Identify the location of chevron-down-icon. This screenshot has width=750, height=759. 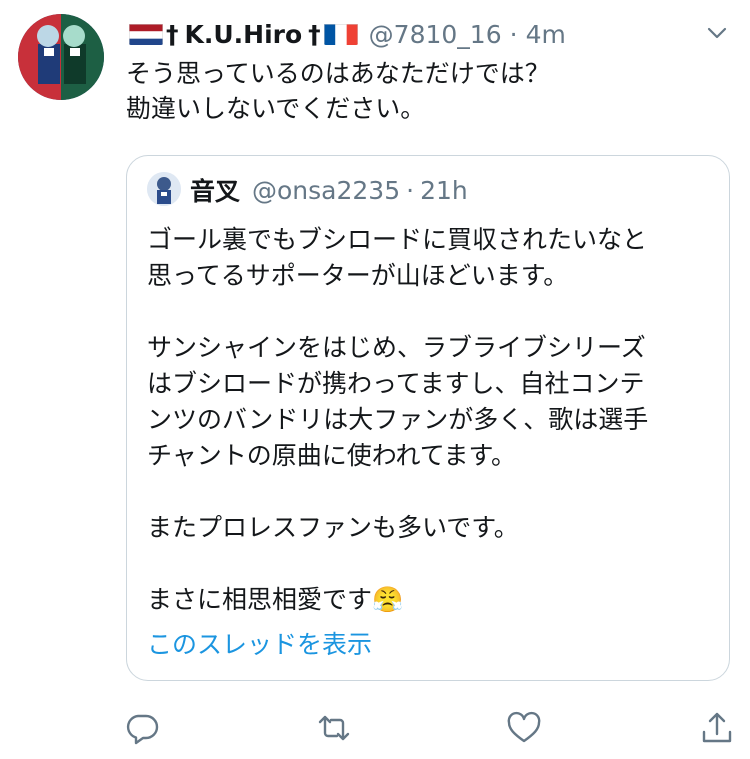
(717, 33).